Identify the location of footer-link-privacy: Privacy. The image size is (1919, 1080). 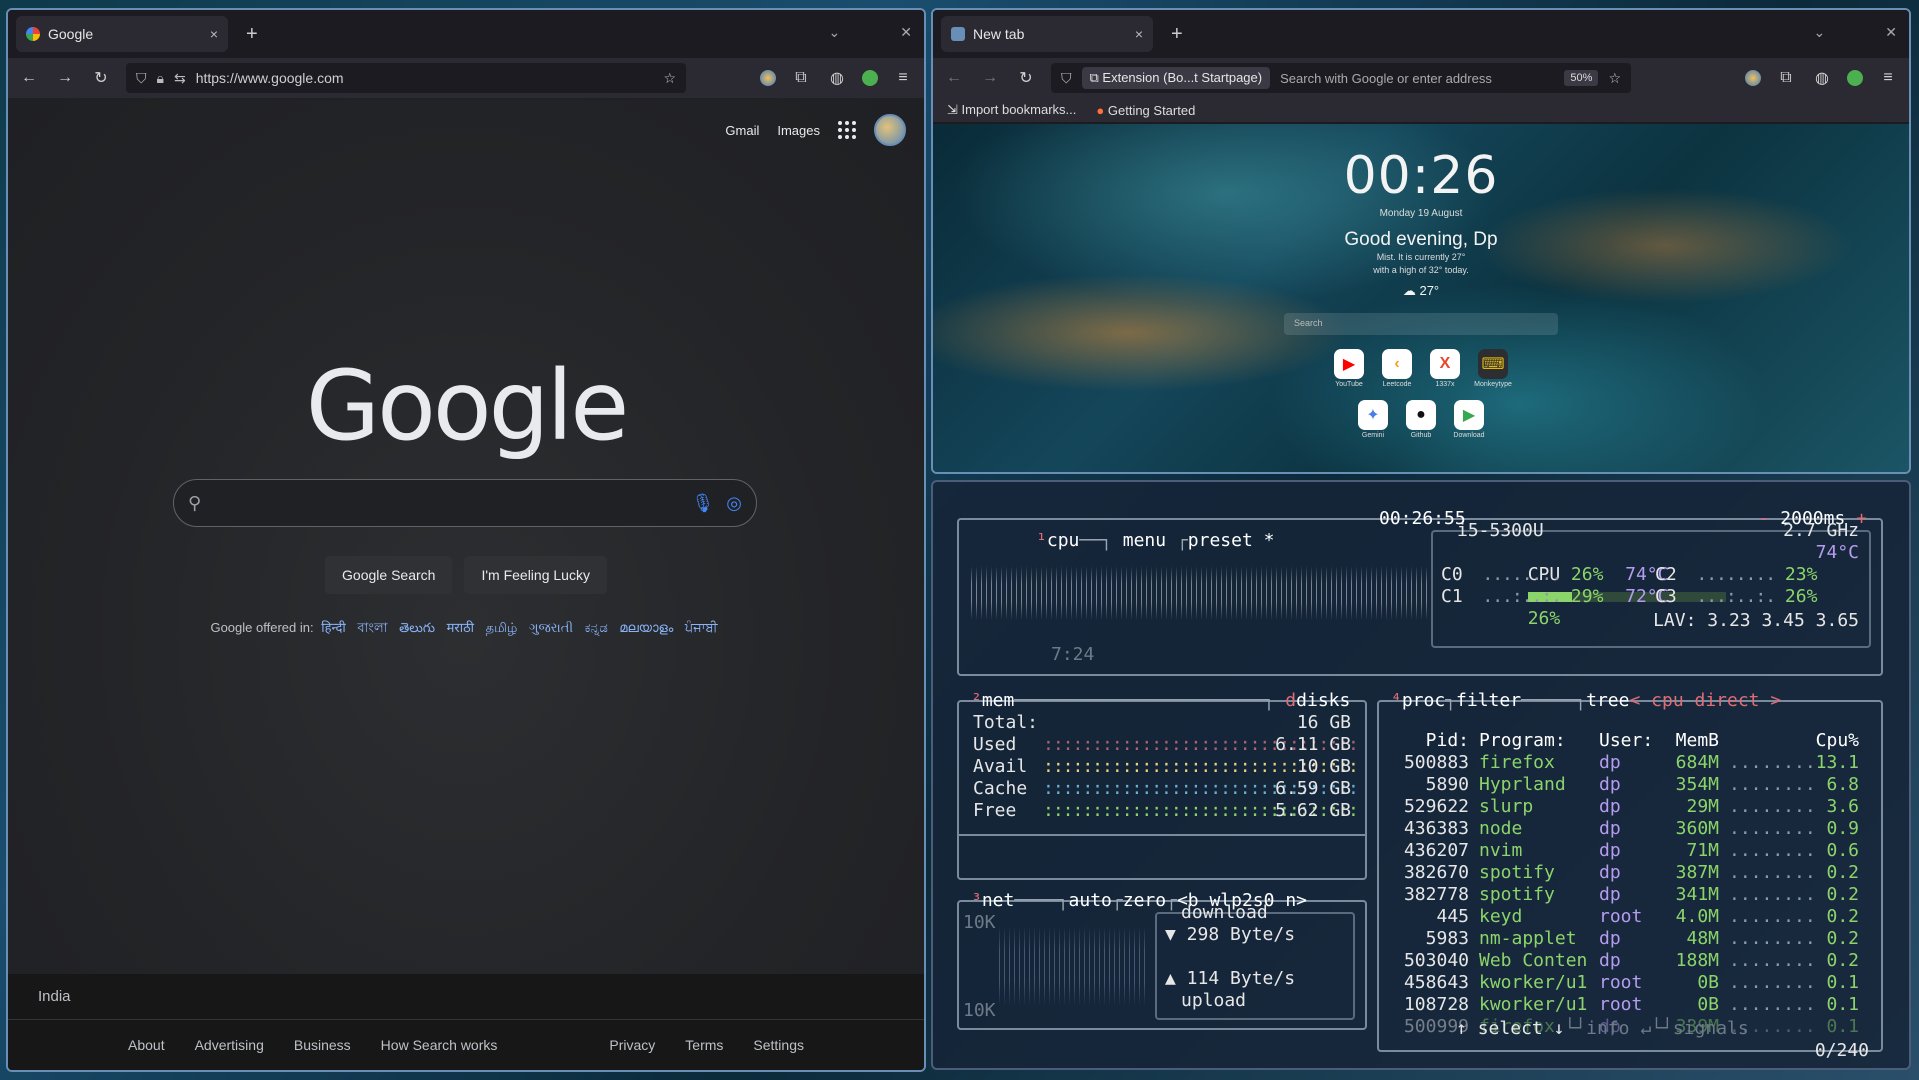
(632, 1045).